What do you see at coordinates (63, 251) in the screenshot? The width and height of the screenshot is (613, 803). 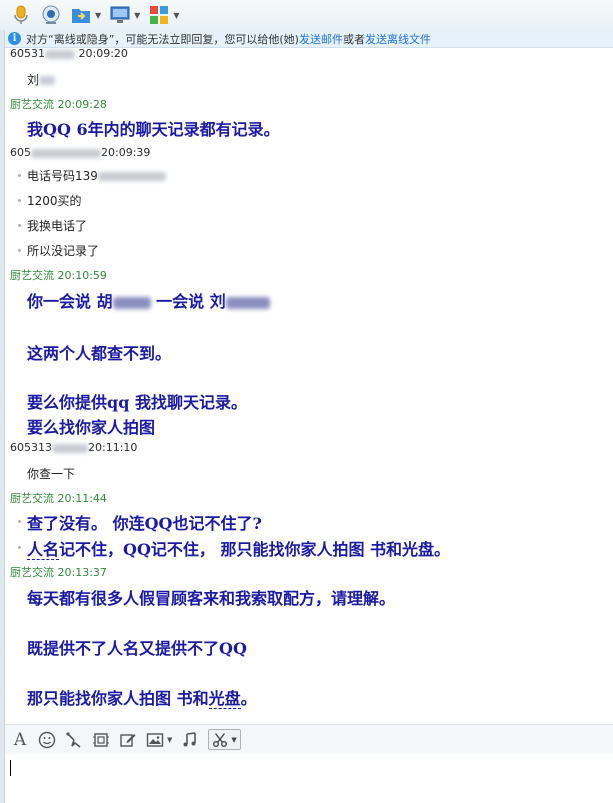 I see `message-text: 所以没记录了` at bounding box center [63, 251].